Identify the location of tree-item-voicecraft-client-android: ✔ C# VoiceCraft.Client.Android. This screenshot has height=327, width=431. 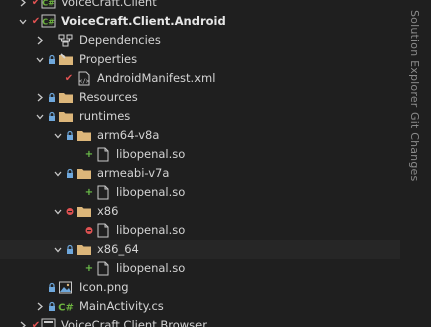
(200, 21).